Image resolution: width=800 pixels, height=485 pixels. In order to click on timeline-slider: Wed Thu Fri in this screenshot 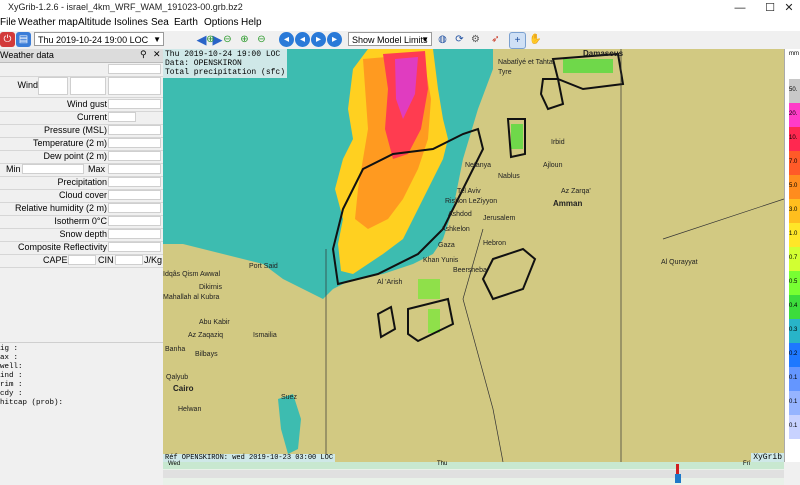, I will do `click(473, 473)`.